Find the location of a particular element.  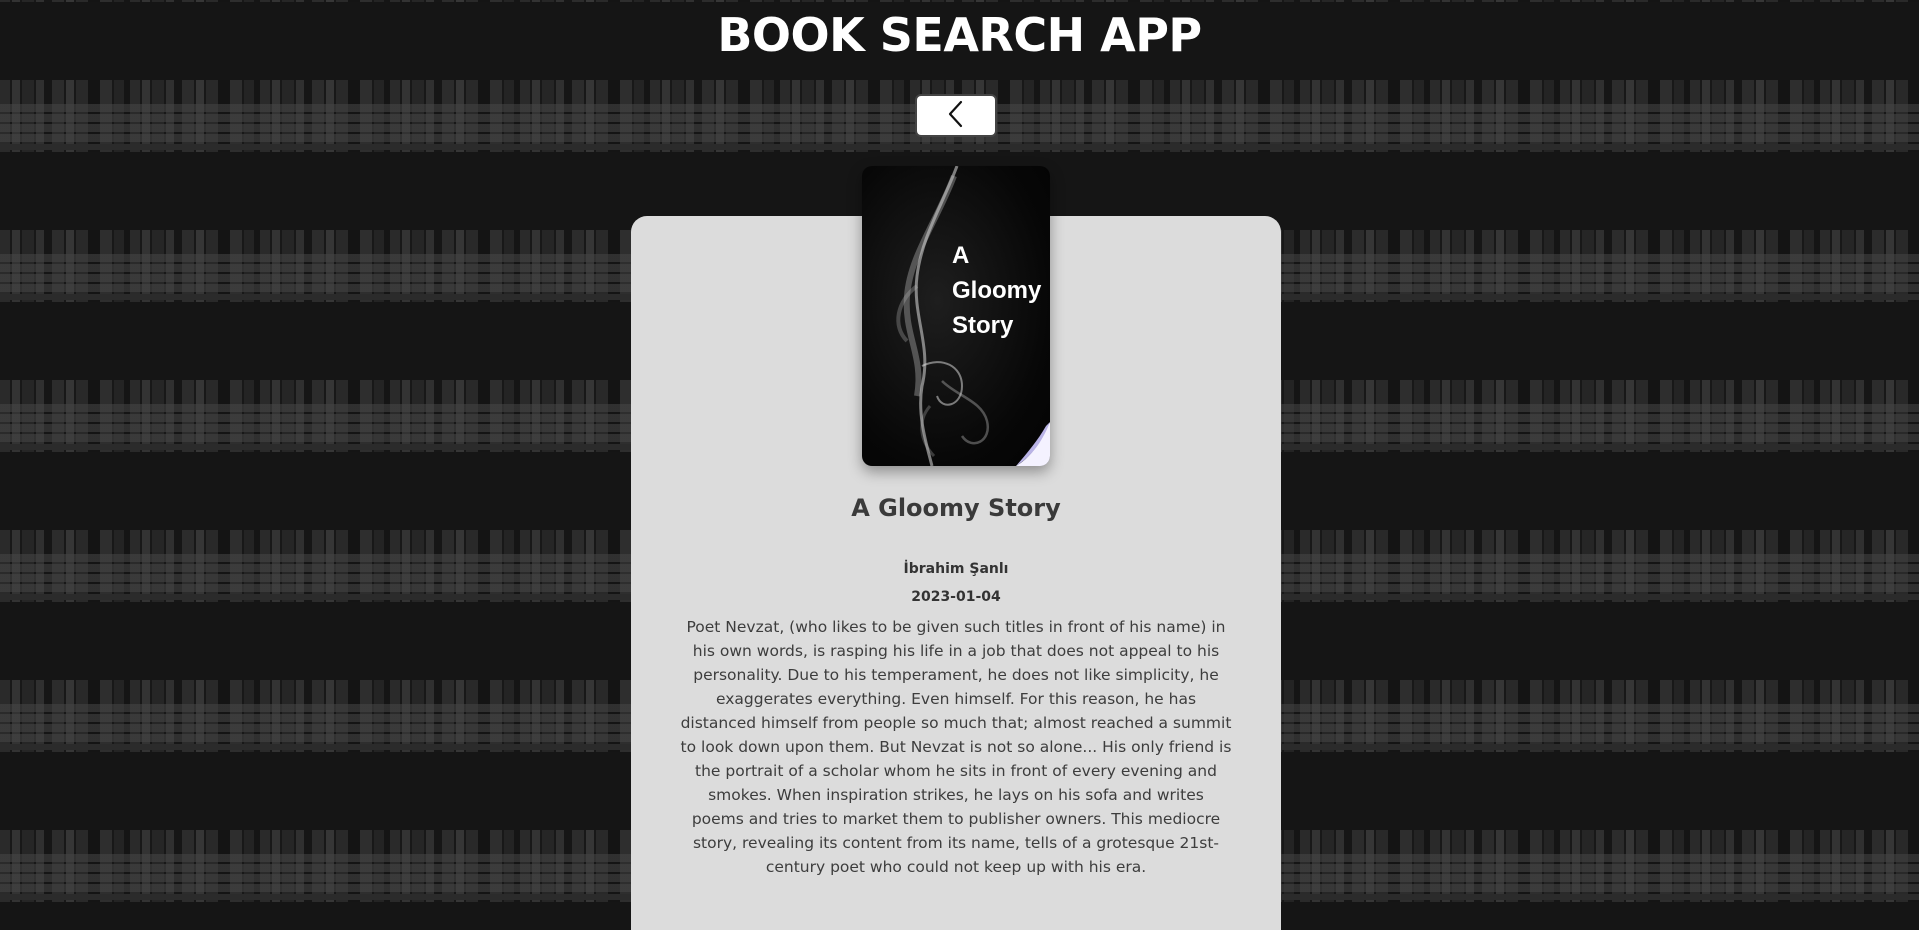

chevron-left-icon is located at coordinates (956, 116).